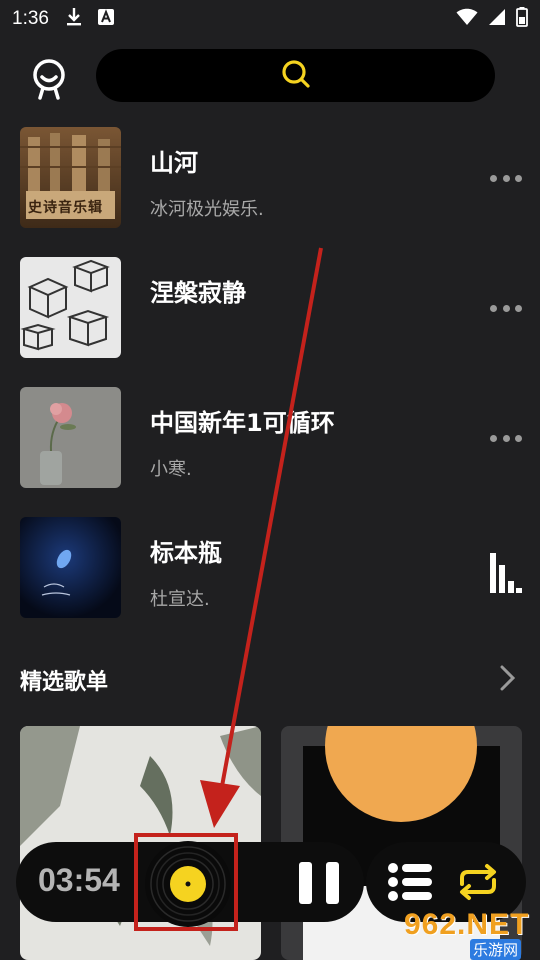 Image resolution: width=540 pixels, height=960 pixels. What do you see at coordinates (522, 19) in the screenshot?
I see `battery-icon` at bounding box center [522, 19].